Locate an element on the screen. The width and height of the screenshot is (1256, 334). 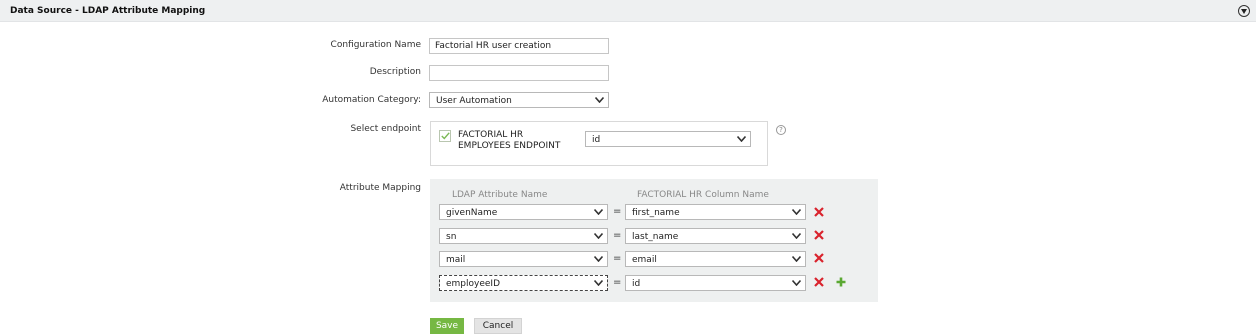
select-endpoint-label: Select endpoint is located at coordinates (385, 129).